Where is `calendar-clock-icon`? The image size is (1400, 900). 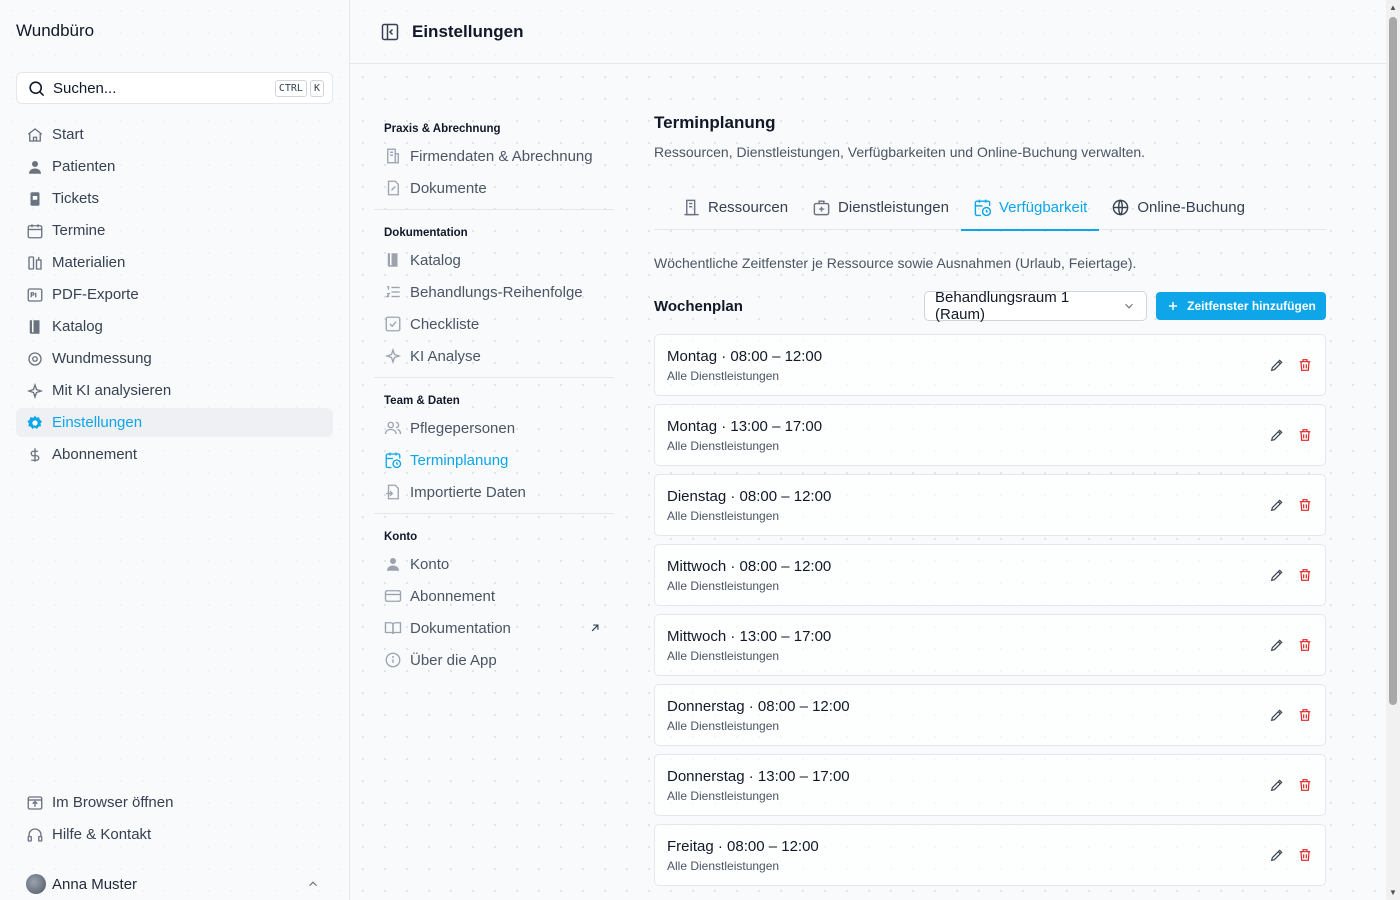
calendar-clock-icon is located at coordinates (393, 460).